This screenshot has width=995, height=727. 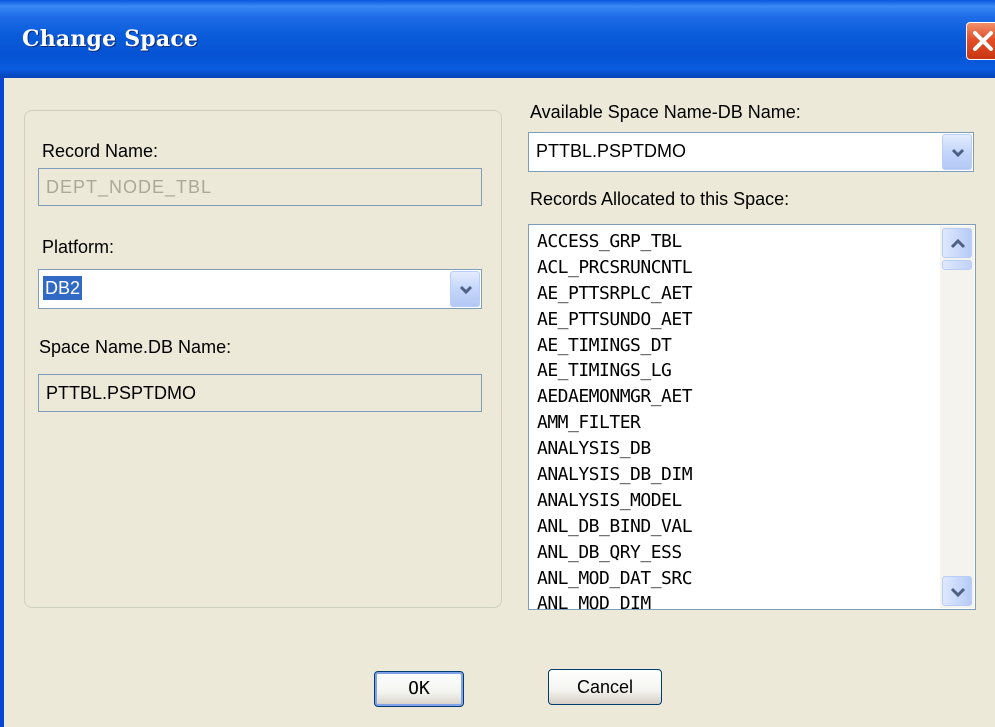 I want to click on window-title: Change Space, so click(x=110, y=39).